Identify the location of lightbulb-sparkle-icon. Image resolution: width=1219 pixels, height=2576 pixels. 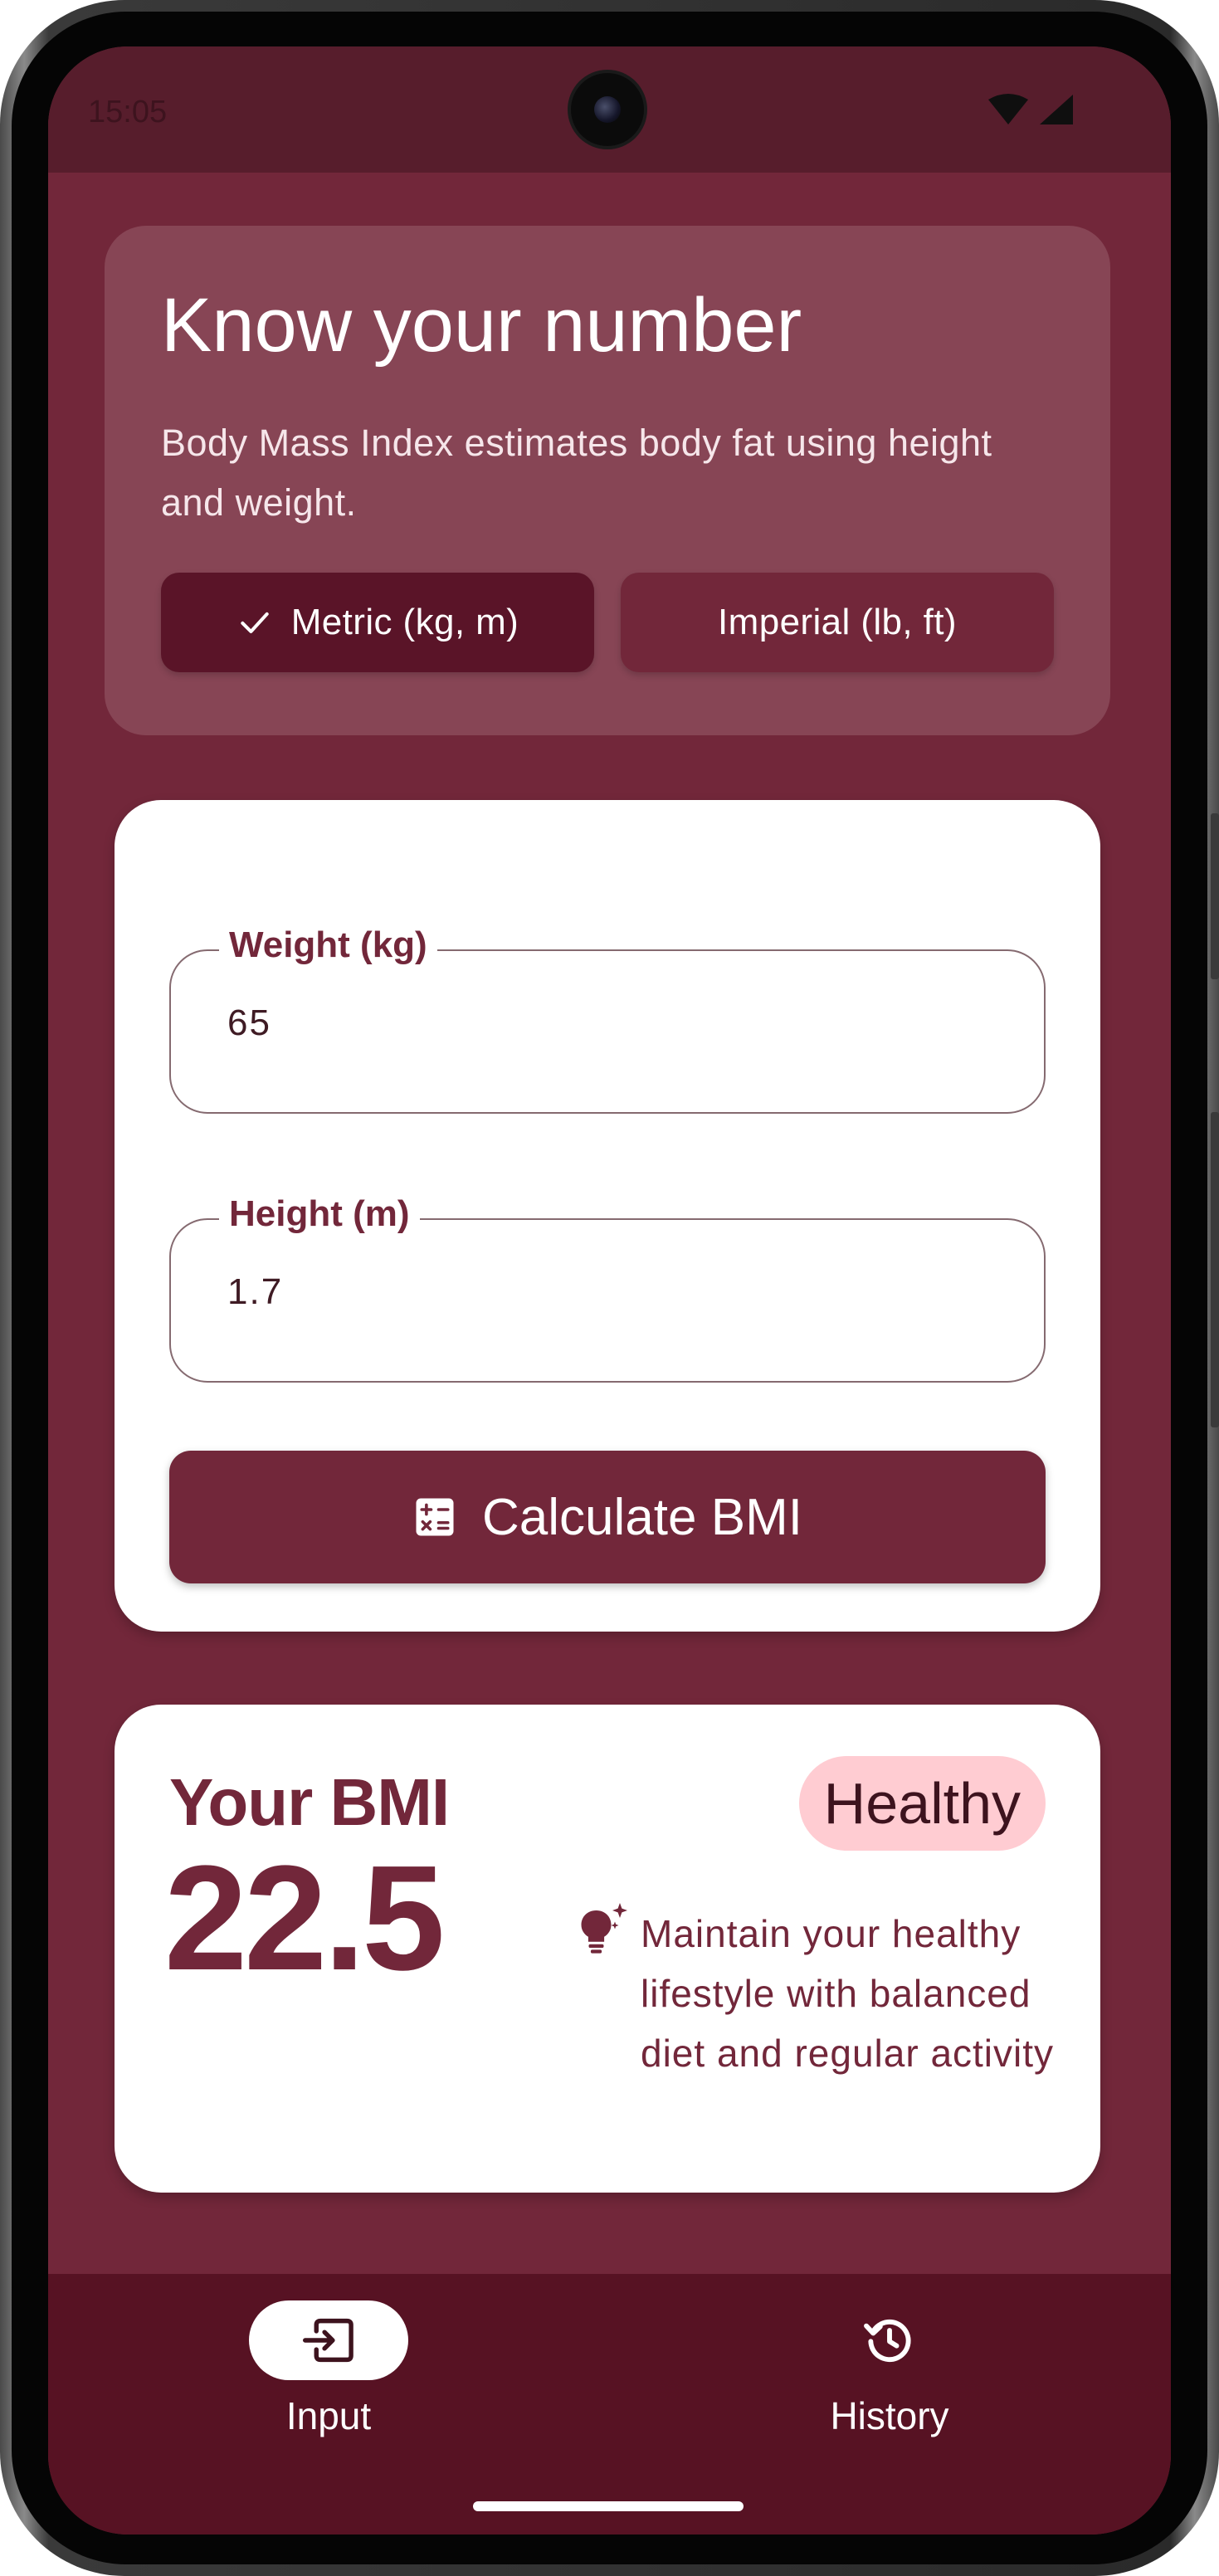
(604, 1929).